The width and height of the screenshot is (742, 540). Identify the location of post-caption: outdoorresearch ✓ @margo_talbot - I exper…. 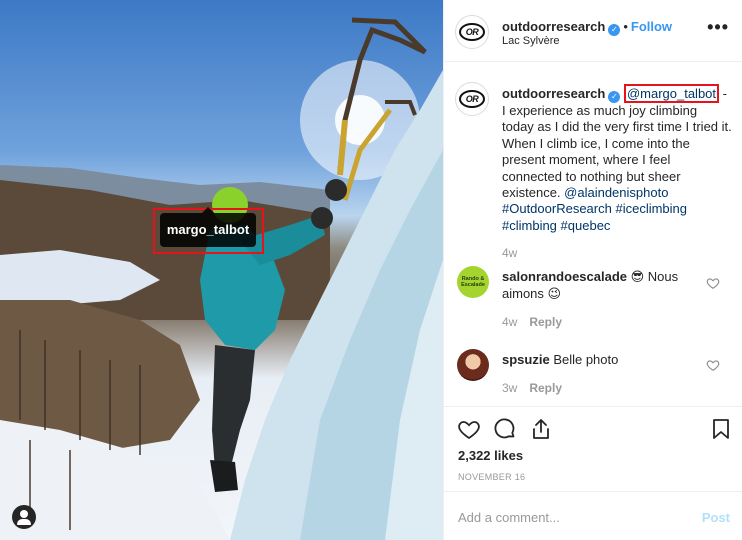
(617, 159).